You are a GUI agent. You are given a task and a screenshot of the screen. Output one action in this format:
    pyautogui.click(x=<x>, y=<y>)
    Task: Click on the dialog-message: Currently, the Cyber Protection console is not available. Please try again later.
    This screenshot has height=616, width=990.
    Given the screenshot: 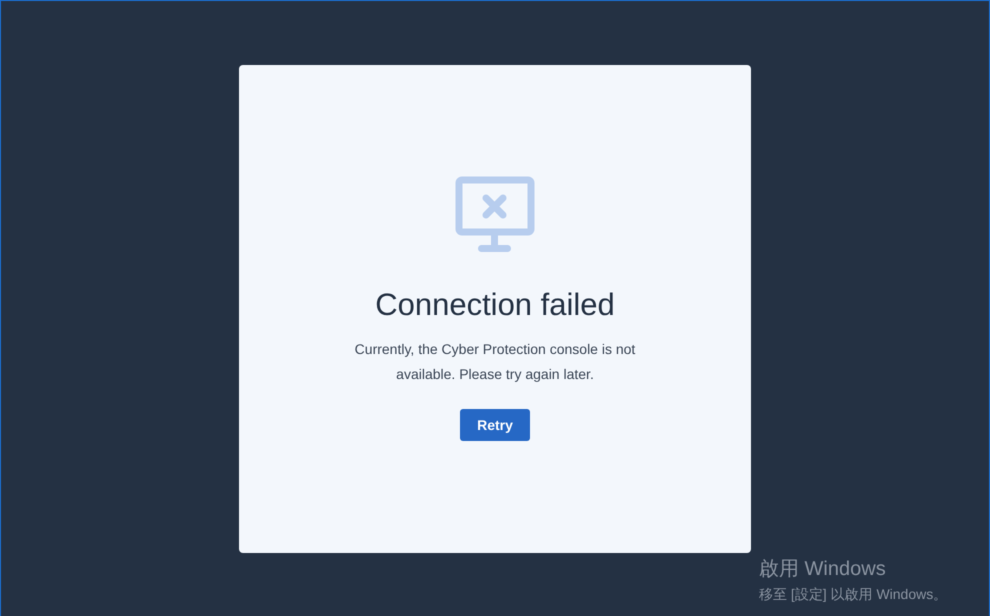 What is the action you would take?
    pyautogui.click(x=495, y=362)
    